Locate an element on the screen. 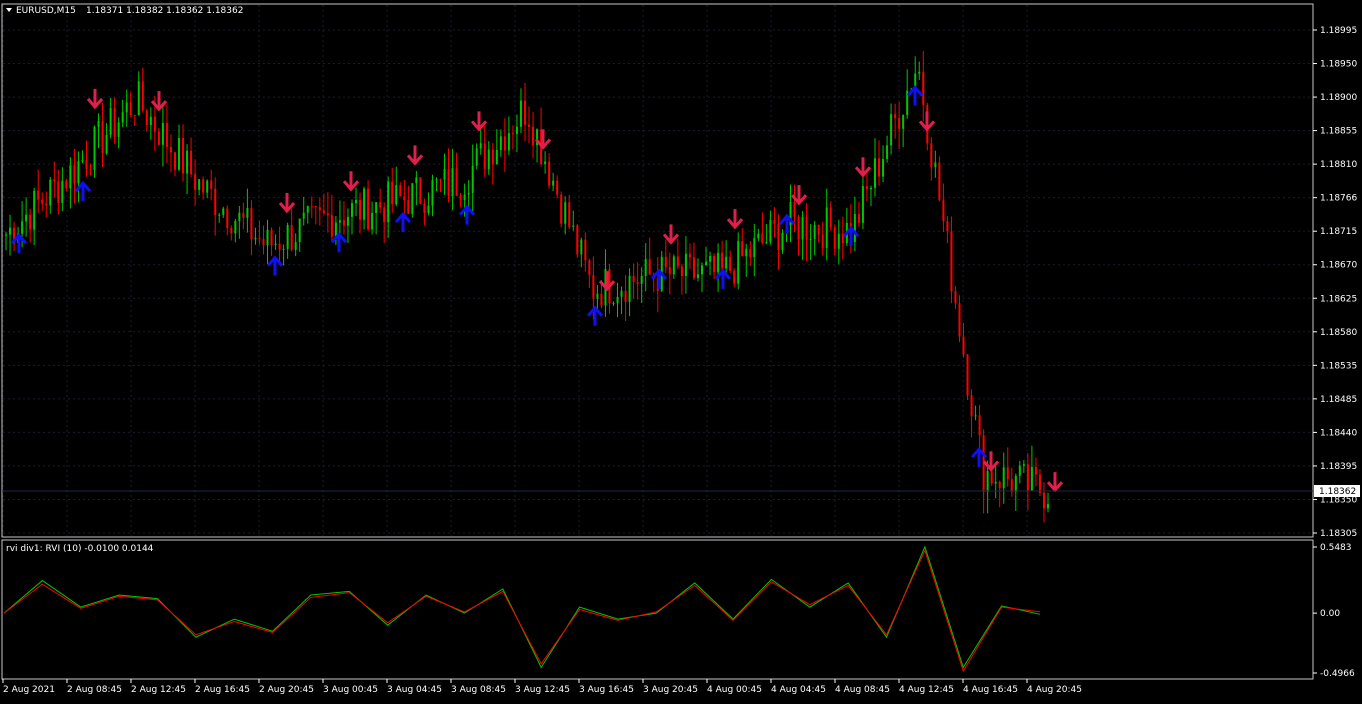  price-tick-label: 1.18670 is located at coordinates (1338, 266).